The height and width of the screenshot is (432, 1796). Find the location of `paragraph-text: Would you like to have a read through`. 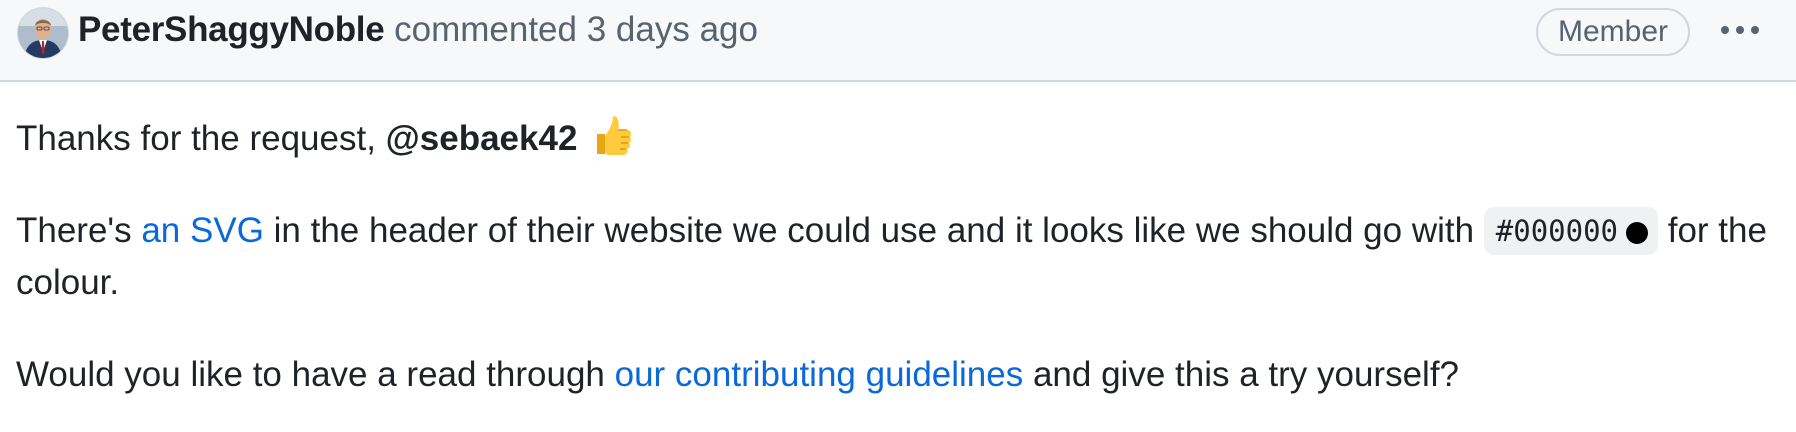

paragraph-text: Would you like to have a read through is located at coordinates (315, 374).